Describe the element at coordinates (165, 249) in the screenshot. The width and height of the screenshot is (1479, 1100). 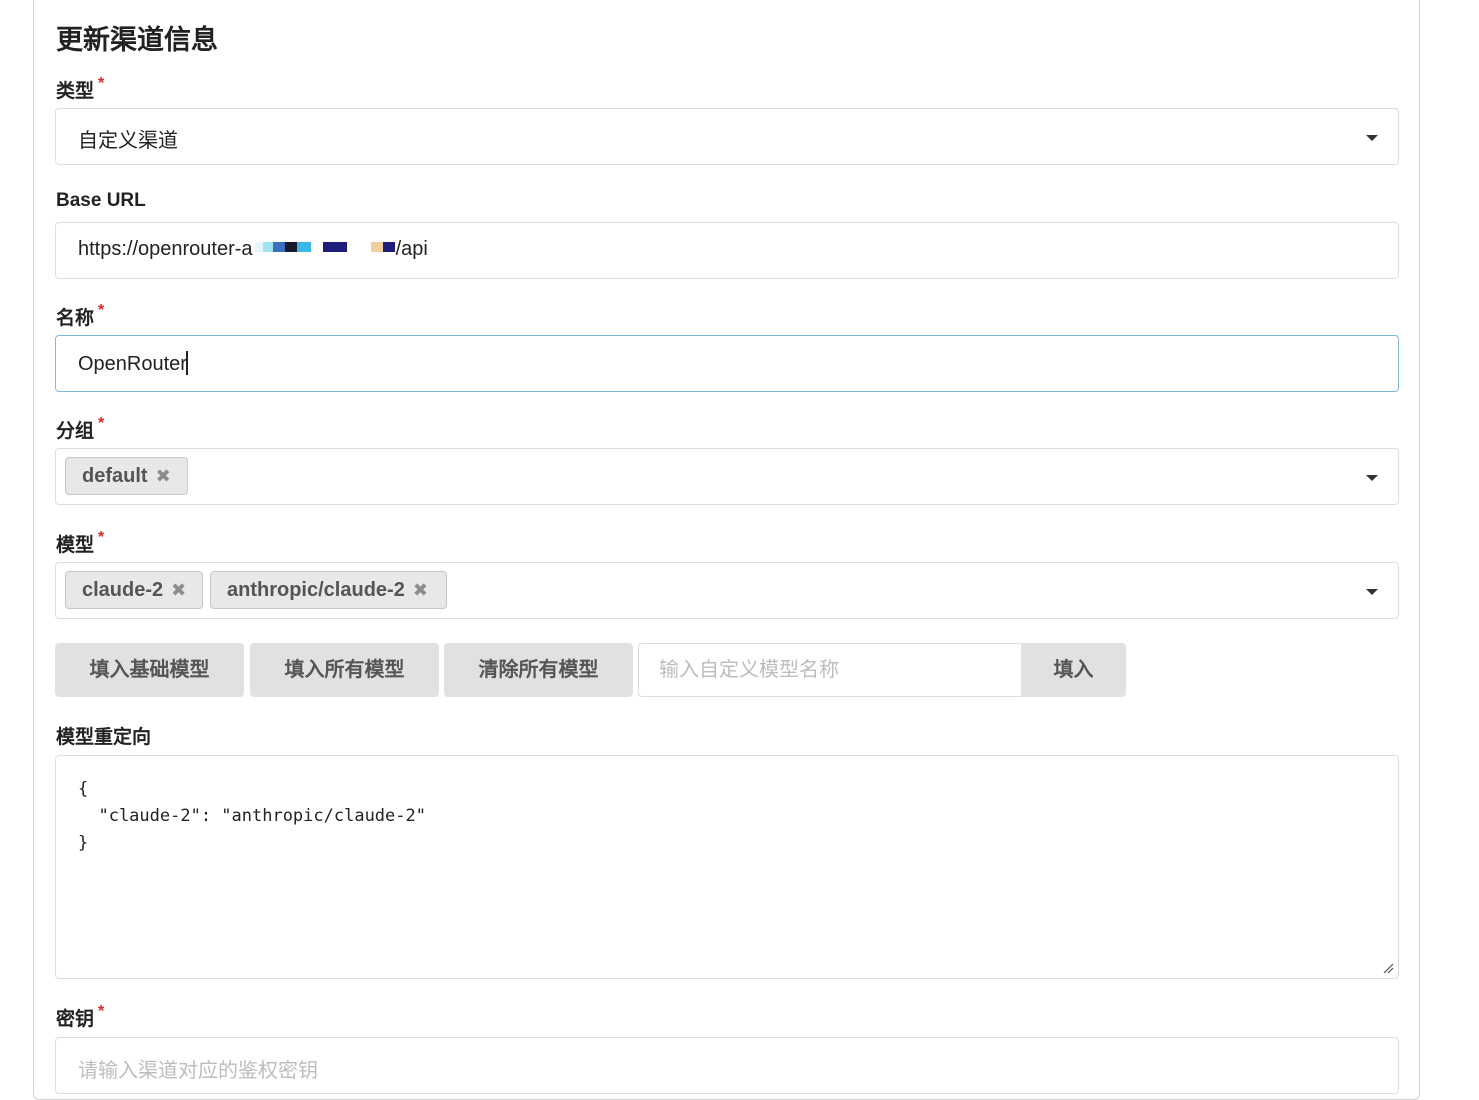
I see `base-url-prefix: https://openrouter-a` at that location.